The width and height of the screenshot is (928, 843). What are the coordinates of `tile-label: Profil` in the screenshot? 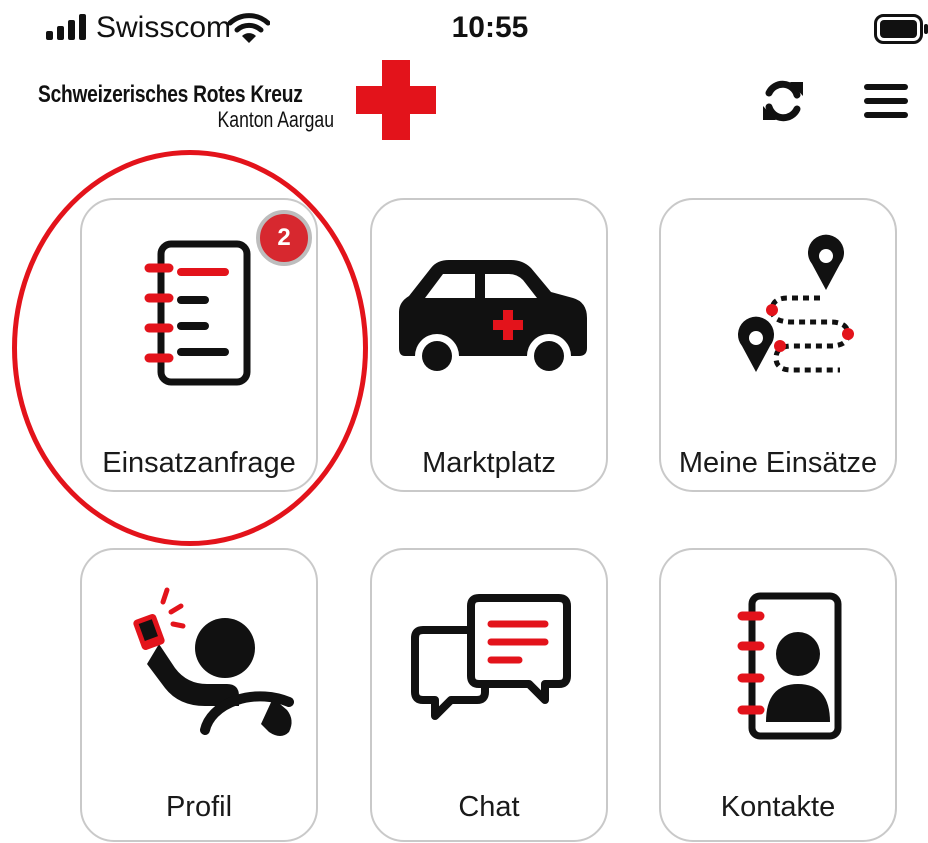 It's located at (199, 807).